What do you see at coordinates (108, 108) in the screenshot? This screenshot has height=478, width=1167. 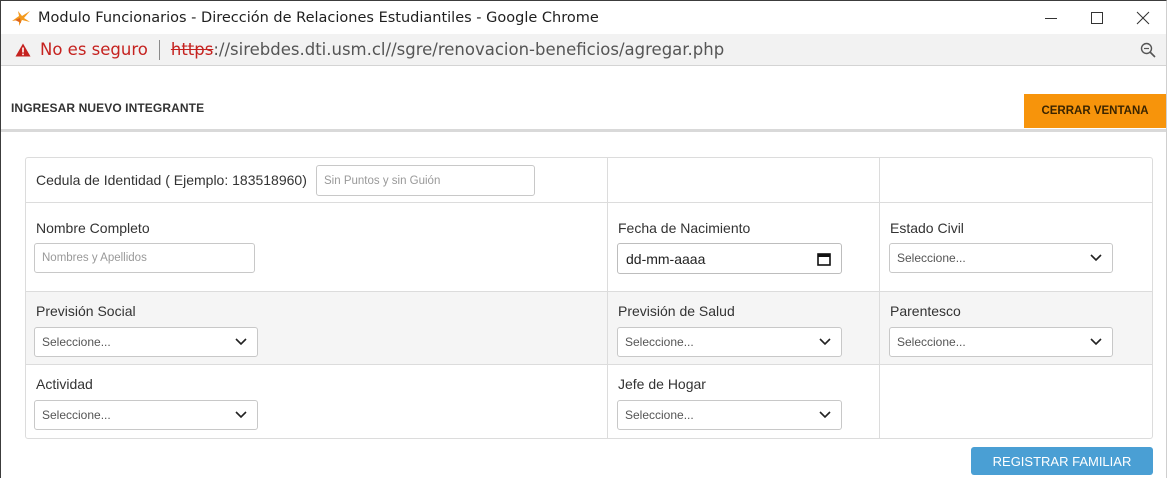 I see `page-title: INGRESAR NUEVO INTEGRANTE` at bounding box center [108, 108].